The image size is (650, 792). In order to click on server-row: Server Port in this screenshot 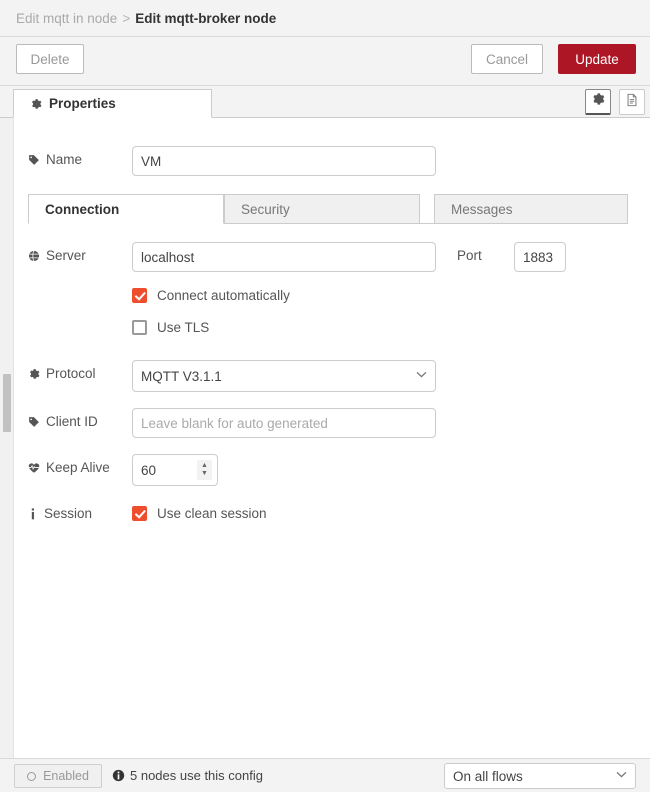, I will do `click(332, 258)`.